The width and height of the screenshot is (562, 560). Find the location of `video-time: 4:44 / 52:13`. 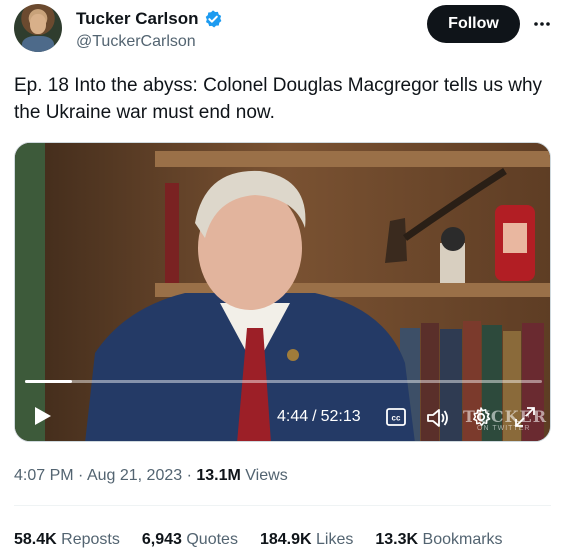

video-time: 4:44 / 52:13 is located at coordinates (319, 417).